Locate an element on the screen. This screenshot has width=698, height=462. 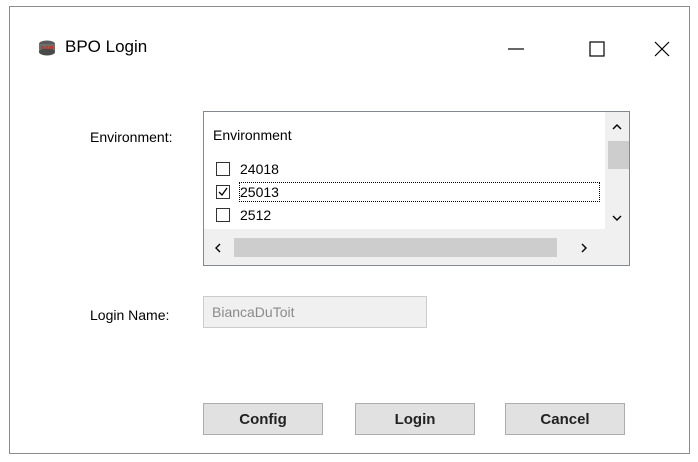
environment-label: Environment: is located at coordinates (131, 137).